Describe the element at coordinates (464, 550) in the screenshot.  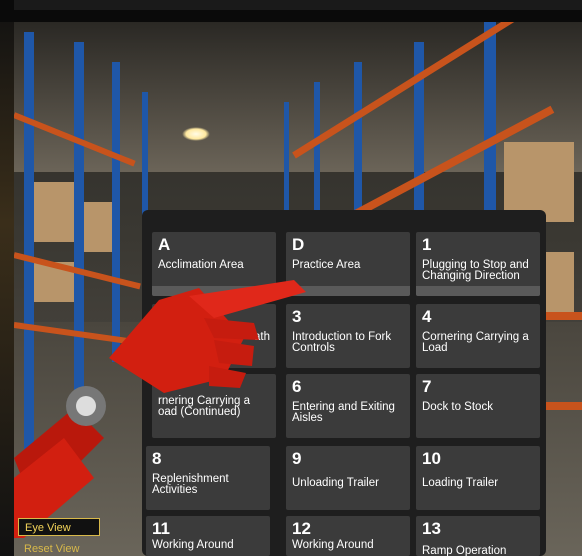
I see `tile-label: Ramp Operation` at that location.